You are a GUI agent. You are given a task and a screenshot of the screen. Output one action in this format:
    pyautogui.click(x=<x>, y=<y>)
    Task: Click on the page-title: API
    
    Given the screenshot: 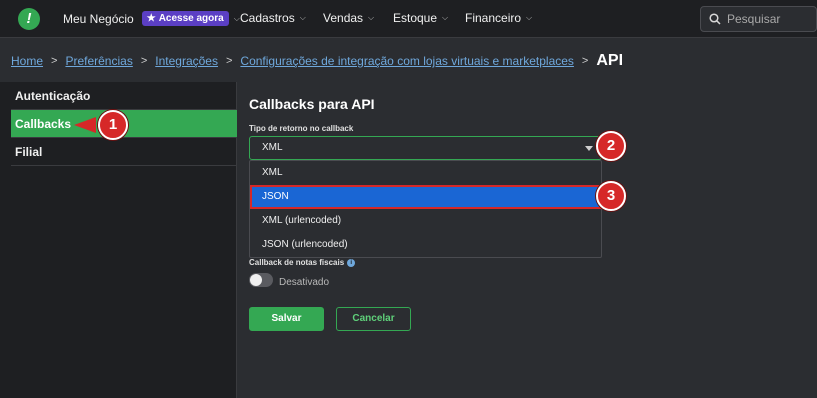 What is the action you would take?
    pyautogui.click(x=610, y=60)
    